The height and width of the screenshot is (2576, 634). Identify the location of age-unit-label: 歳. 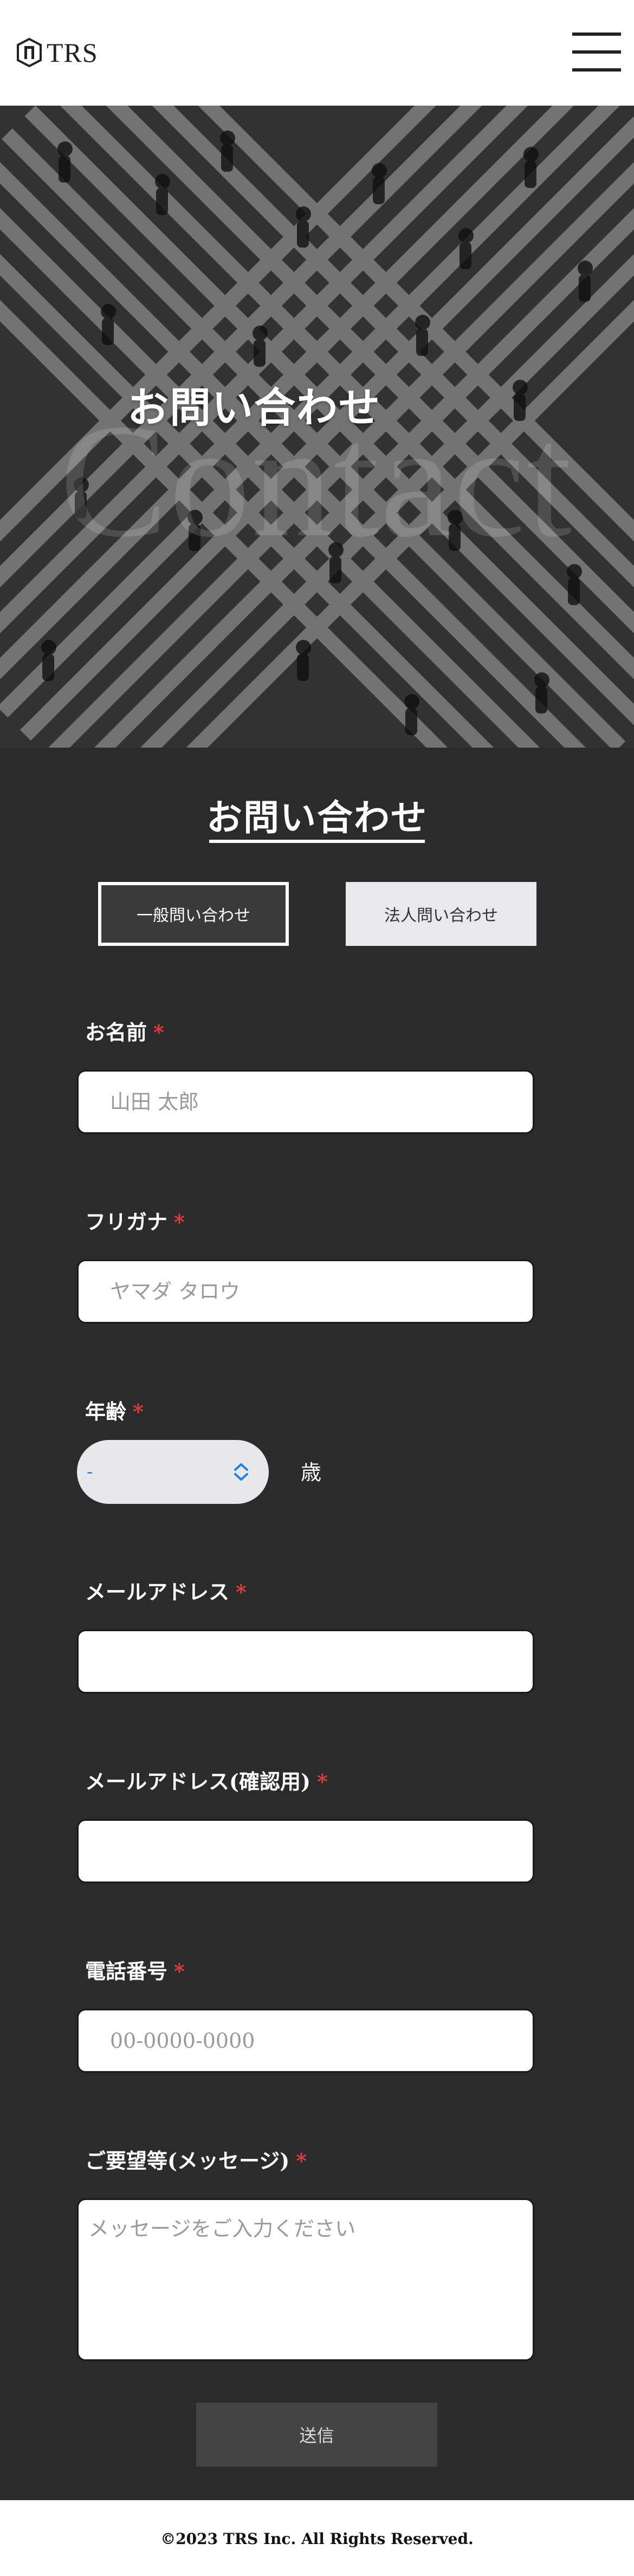
(311, 1473).